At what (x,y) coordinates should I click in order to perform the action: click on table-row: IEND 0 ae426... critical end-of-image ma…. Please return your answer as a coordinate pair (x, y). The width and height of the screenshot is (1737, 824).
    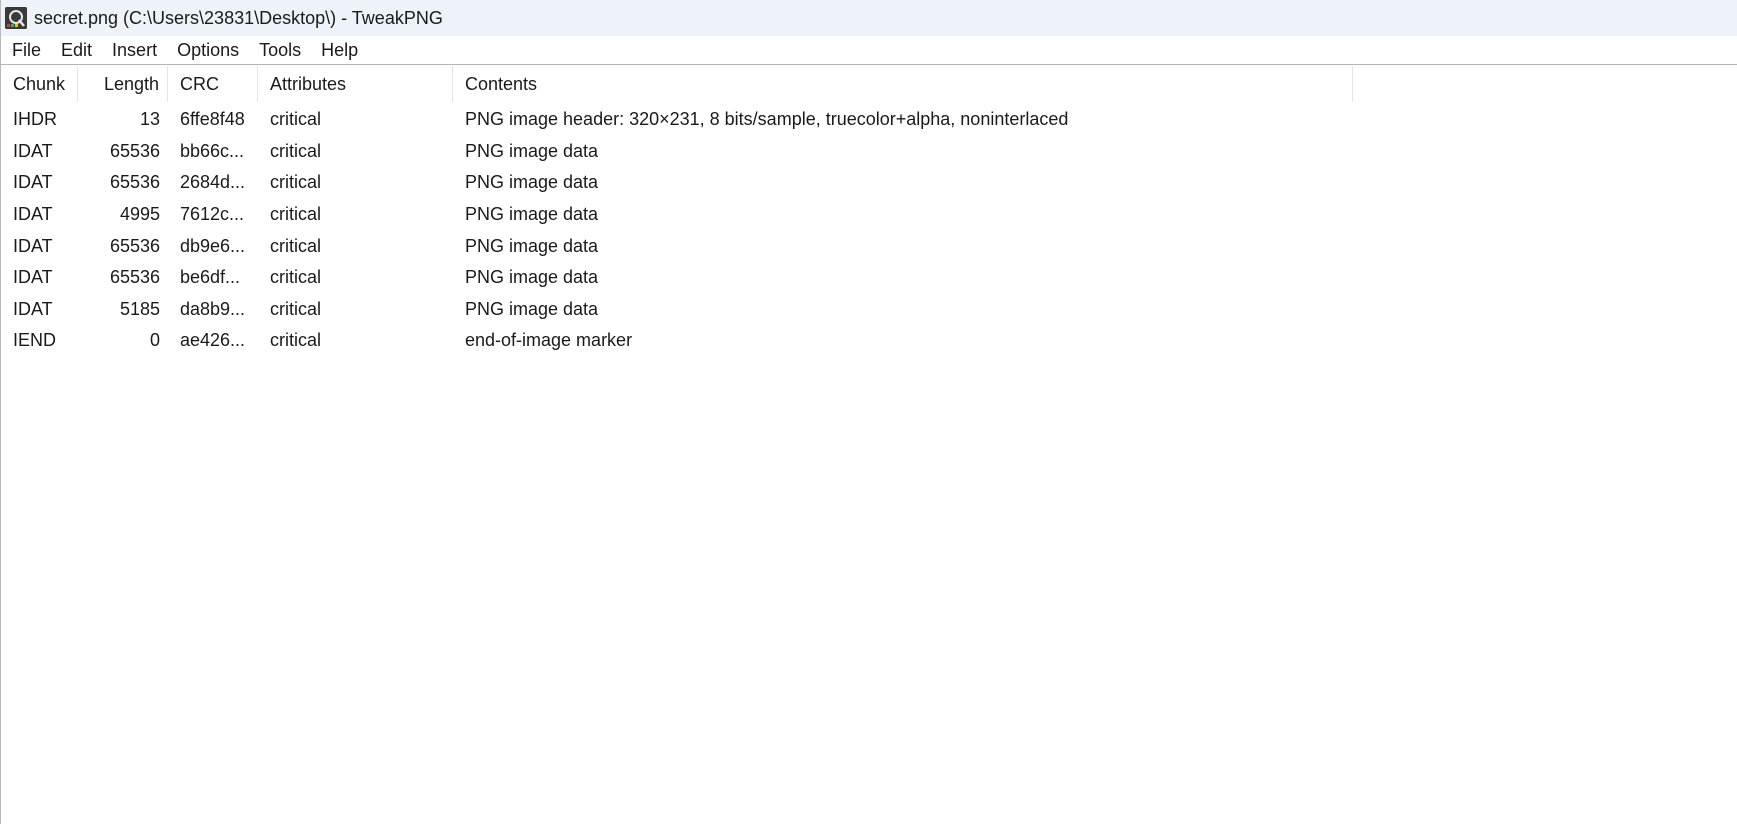
    Looking at the image, I should click on (677, 341).